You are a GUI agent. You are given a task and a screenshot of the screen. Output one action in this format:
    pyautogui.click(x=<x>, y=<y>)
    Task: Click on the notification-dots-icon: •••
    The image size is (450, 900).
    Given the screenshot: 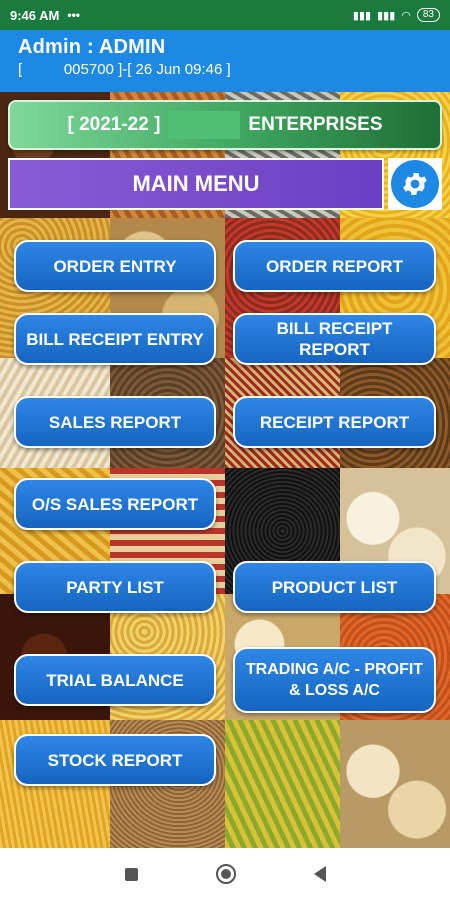 What is the action you would take?
    pyautogui.click(x=73, y=15)
    